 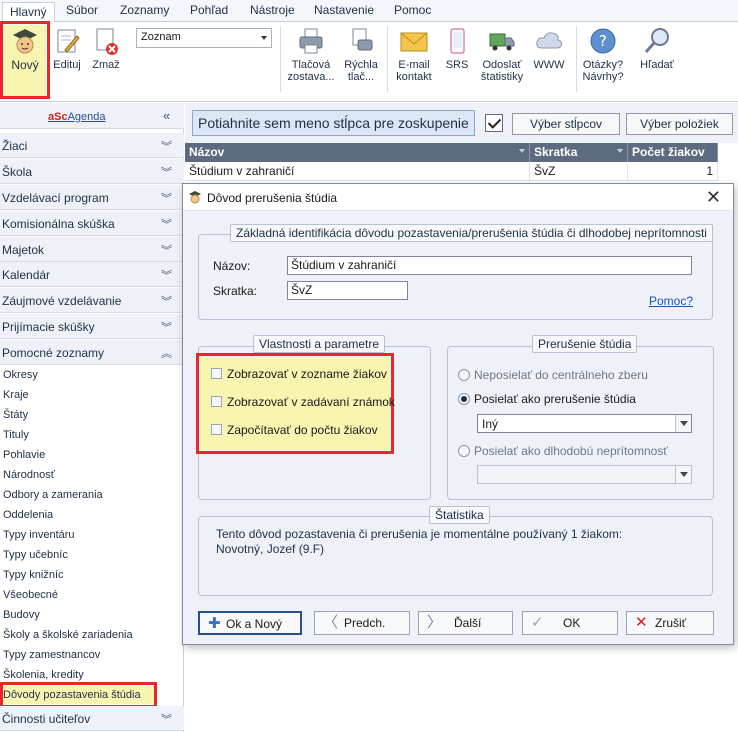 I want to click on name-label: Názov:, so click(x=232, y=266).